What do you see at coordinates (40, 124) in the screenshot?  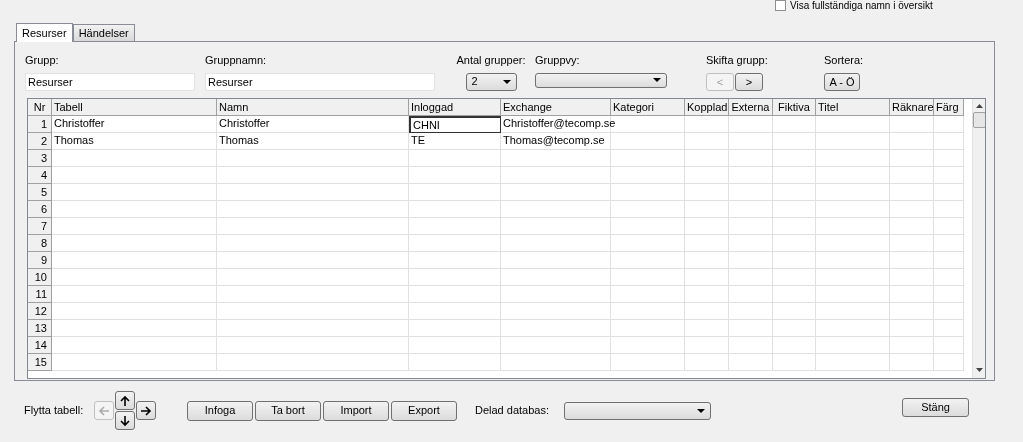 I see `row-number: 1` at bounding box center [40, 124].